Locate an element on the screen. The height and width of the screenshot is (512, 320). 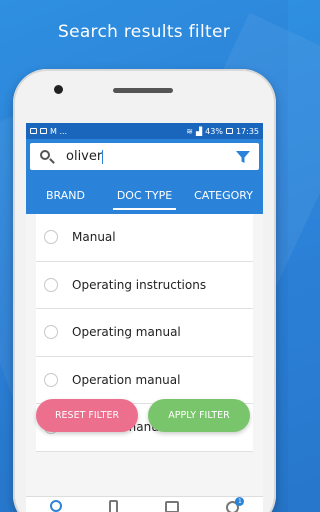
nav-search-icon is located at coordinates (55, 506).